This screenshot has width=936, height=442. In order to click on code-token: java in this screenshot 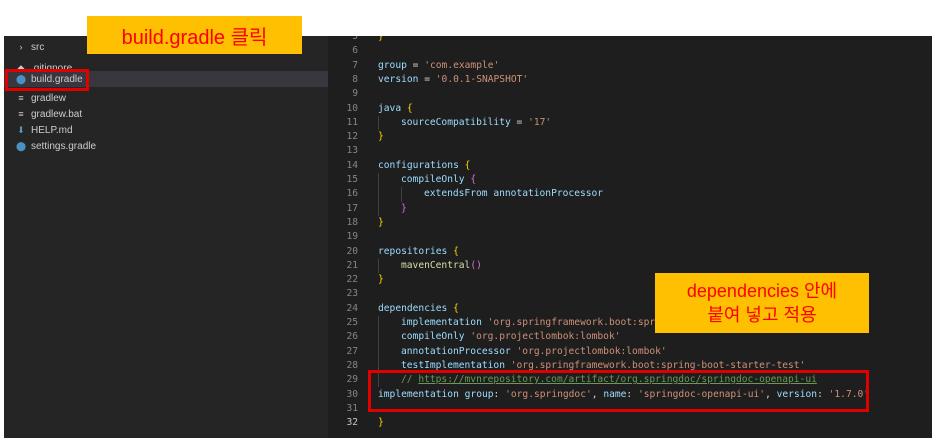, I will do `click(390, 108)`.